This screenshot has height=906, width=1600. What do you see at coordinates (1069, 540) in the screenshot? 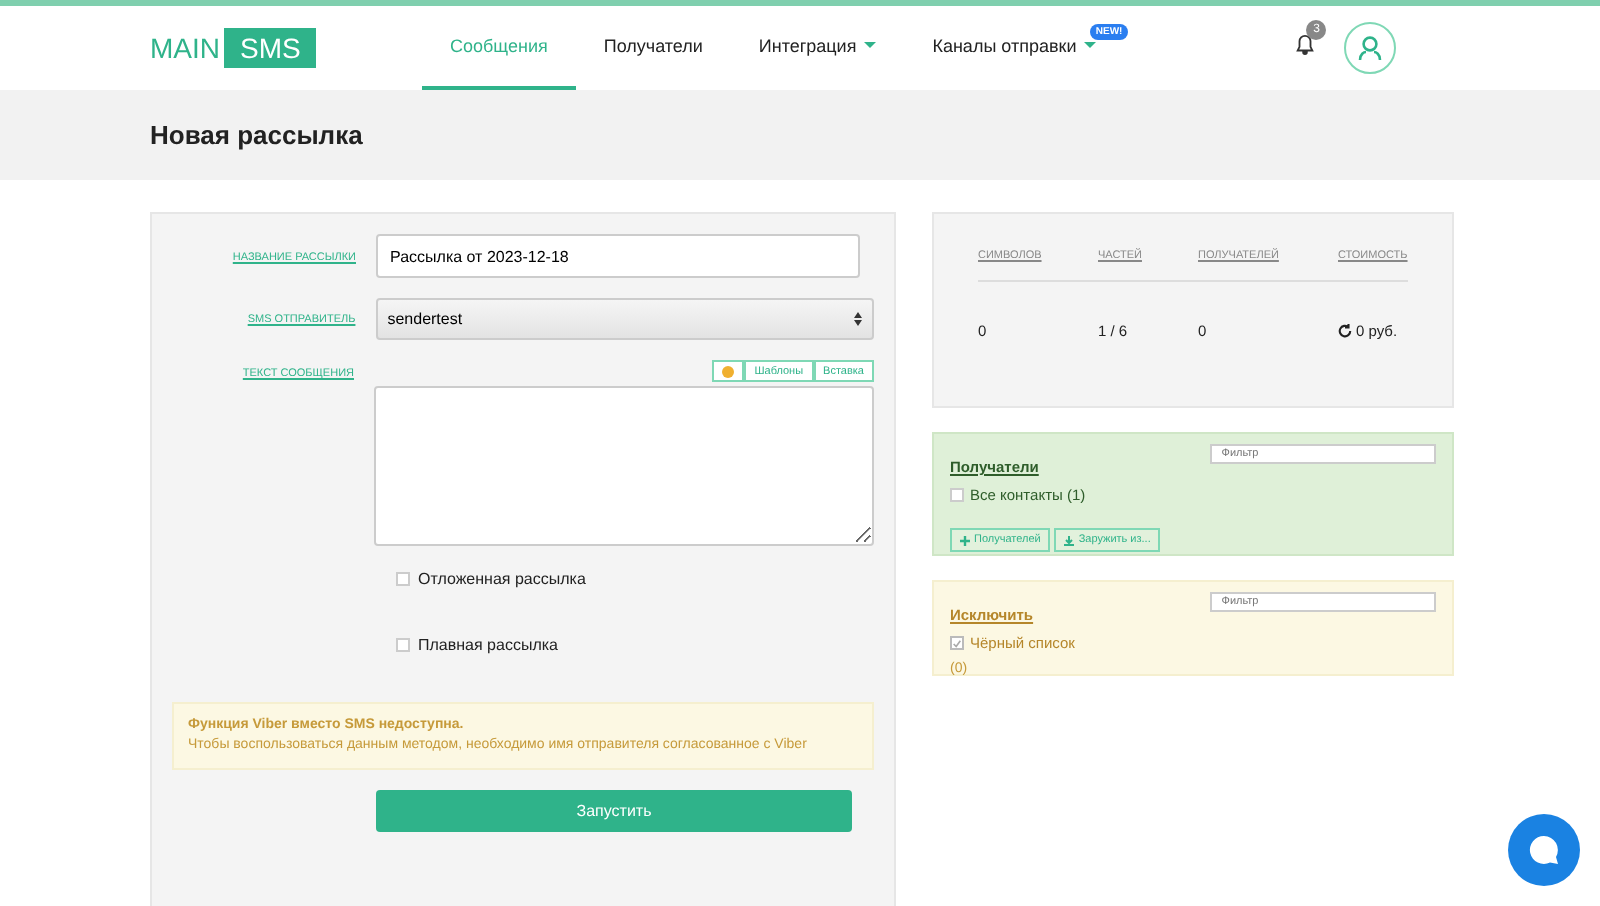
I see `download-icon` at bounding box center [1069, 540].